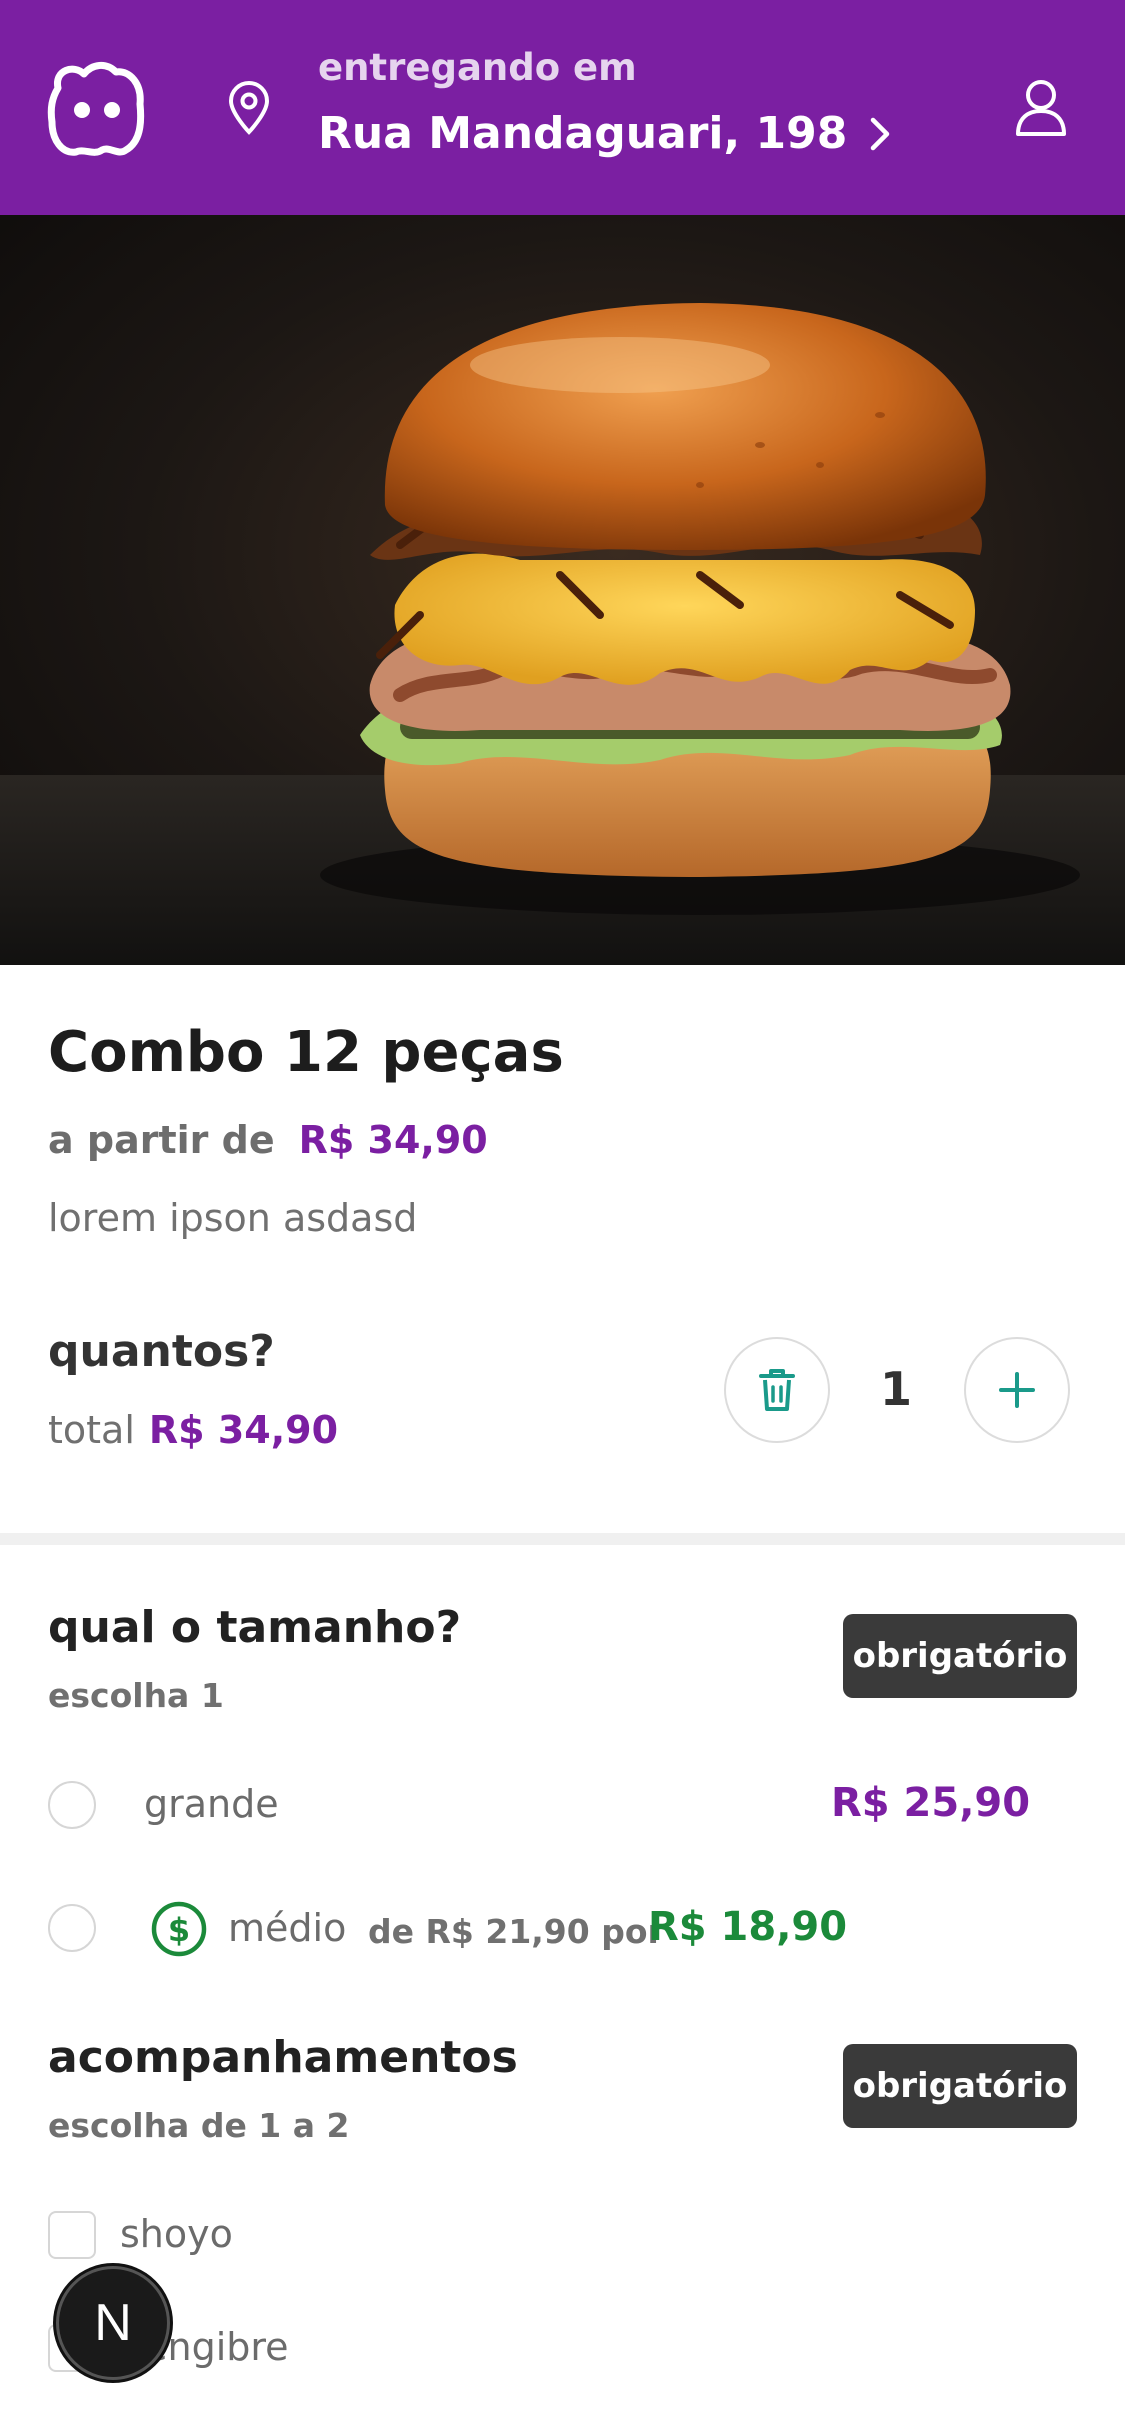 The image size is (1125, 2436). Describe the element at coordinates (287, 1928) in the screenshot. I see `option-medio-label: médio` at that location.